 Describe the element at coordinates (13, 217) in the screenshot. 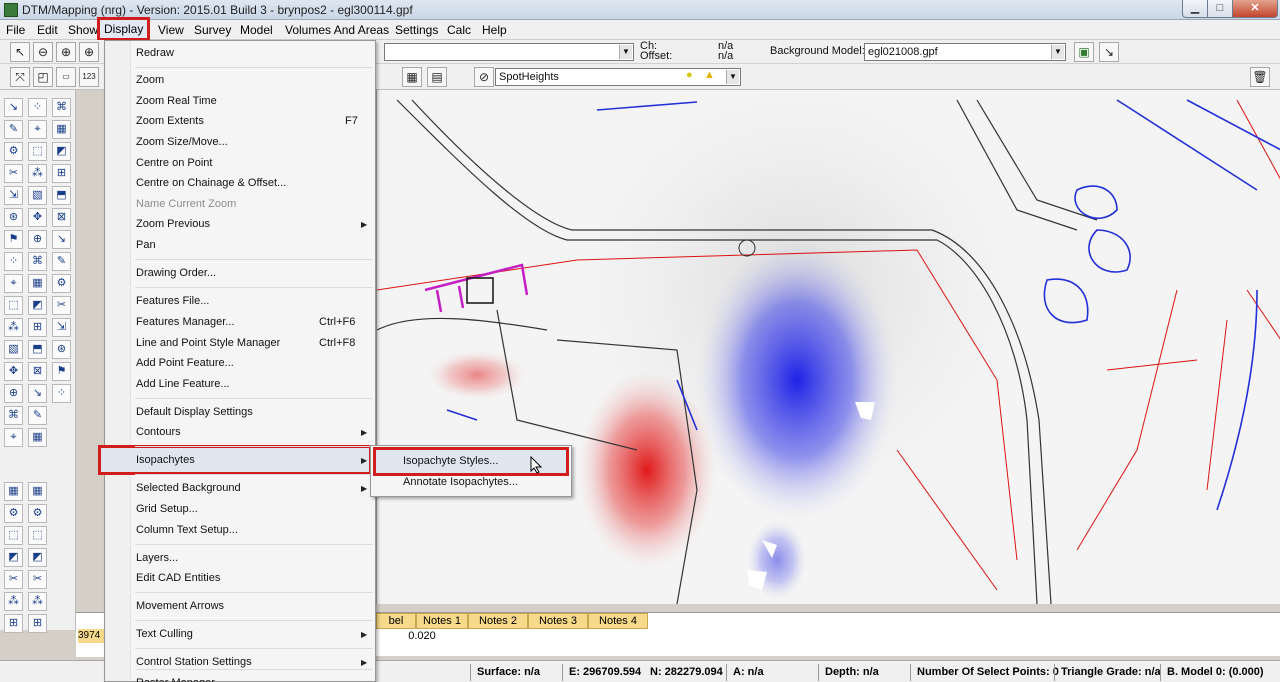

I see `palette-tool-icon: ⊛` at that location.